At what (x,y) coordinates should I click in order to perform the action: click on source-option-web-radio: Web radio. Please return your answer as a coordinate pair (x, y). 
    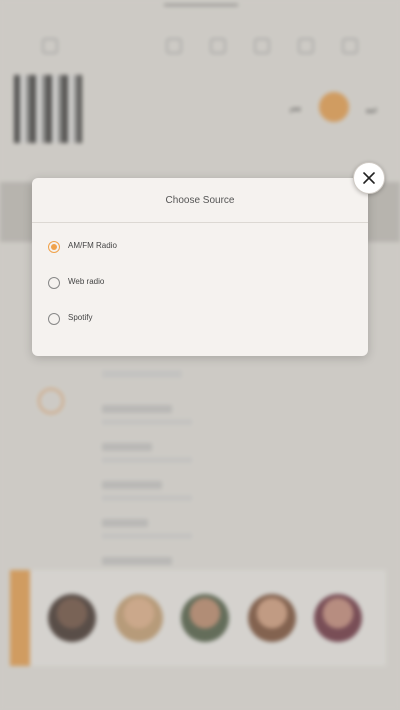
    Looking at the image, I should click on (198, 283).